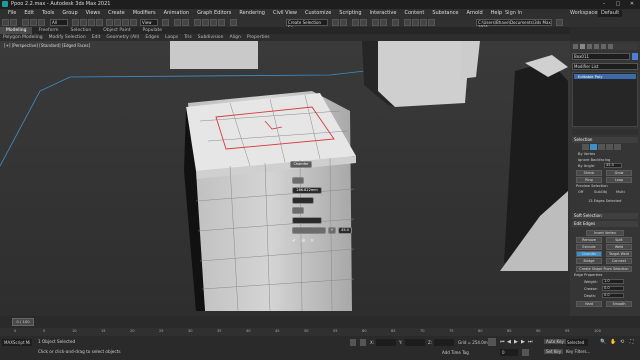 The width and height of the screenshot is (640, 360). I want to click on ribbon-panel-subdivision: Subdivision, so click(211, 37).